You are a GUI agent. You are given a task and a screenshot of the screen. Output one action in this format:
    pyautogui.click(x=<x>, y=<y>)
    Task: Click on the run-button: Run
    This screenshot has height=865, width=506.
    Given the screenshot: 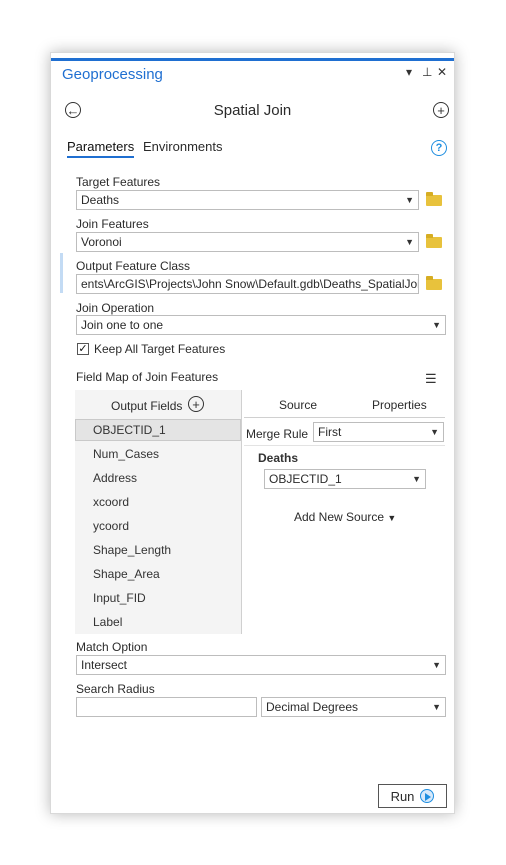 What is the action you would take?
    pyautogui.click(x=412, y=796)
    